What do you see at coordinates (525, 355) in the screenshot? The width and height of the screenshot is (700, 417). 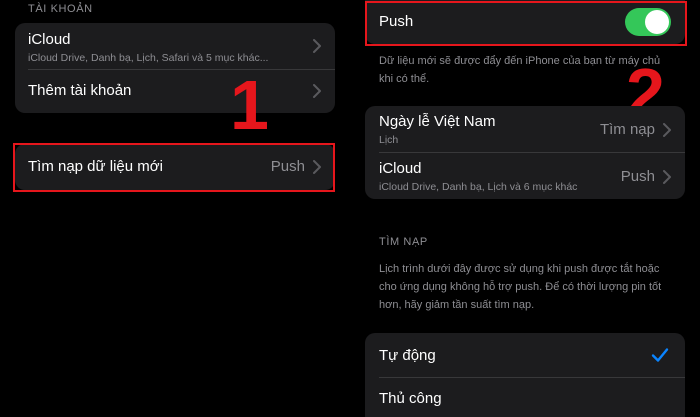 I see `schedule-option-automatic: Tự động` at bounding box center [525, 355].